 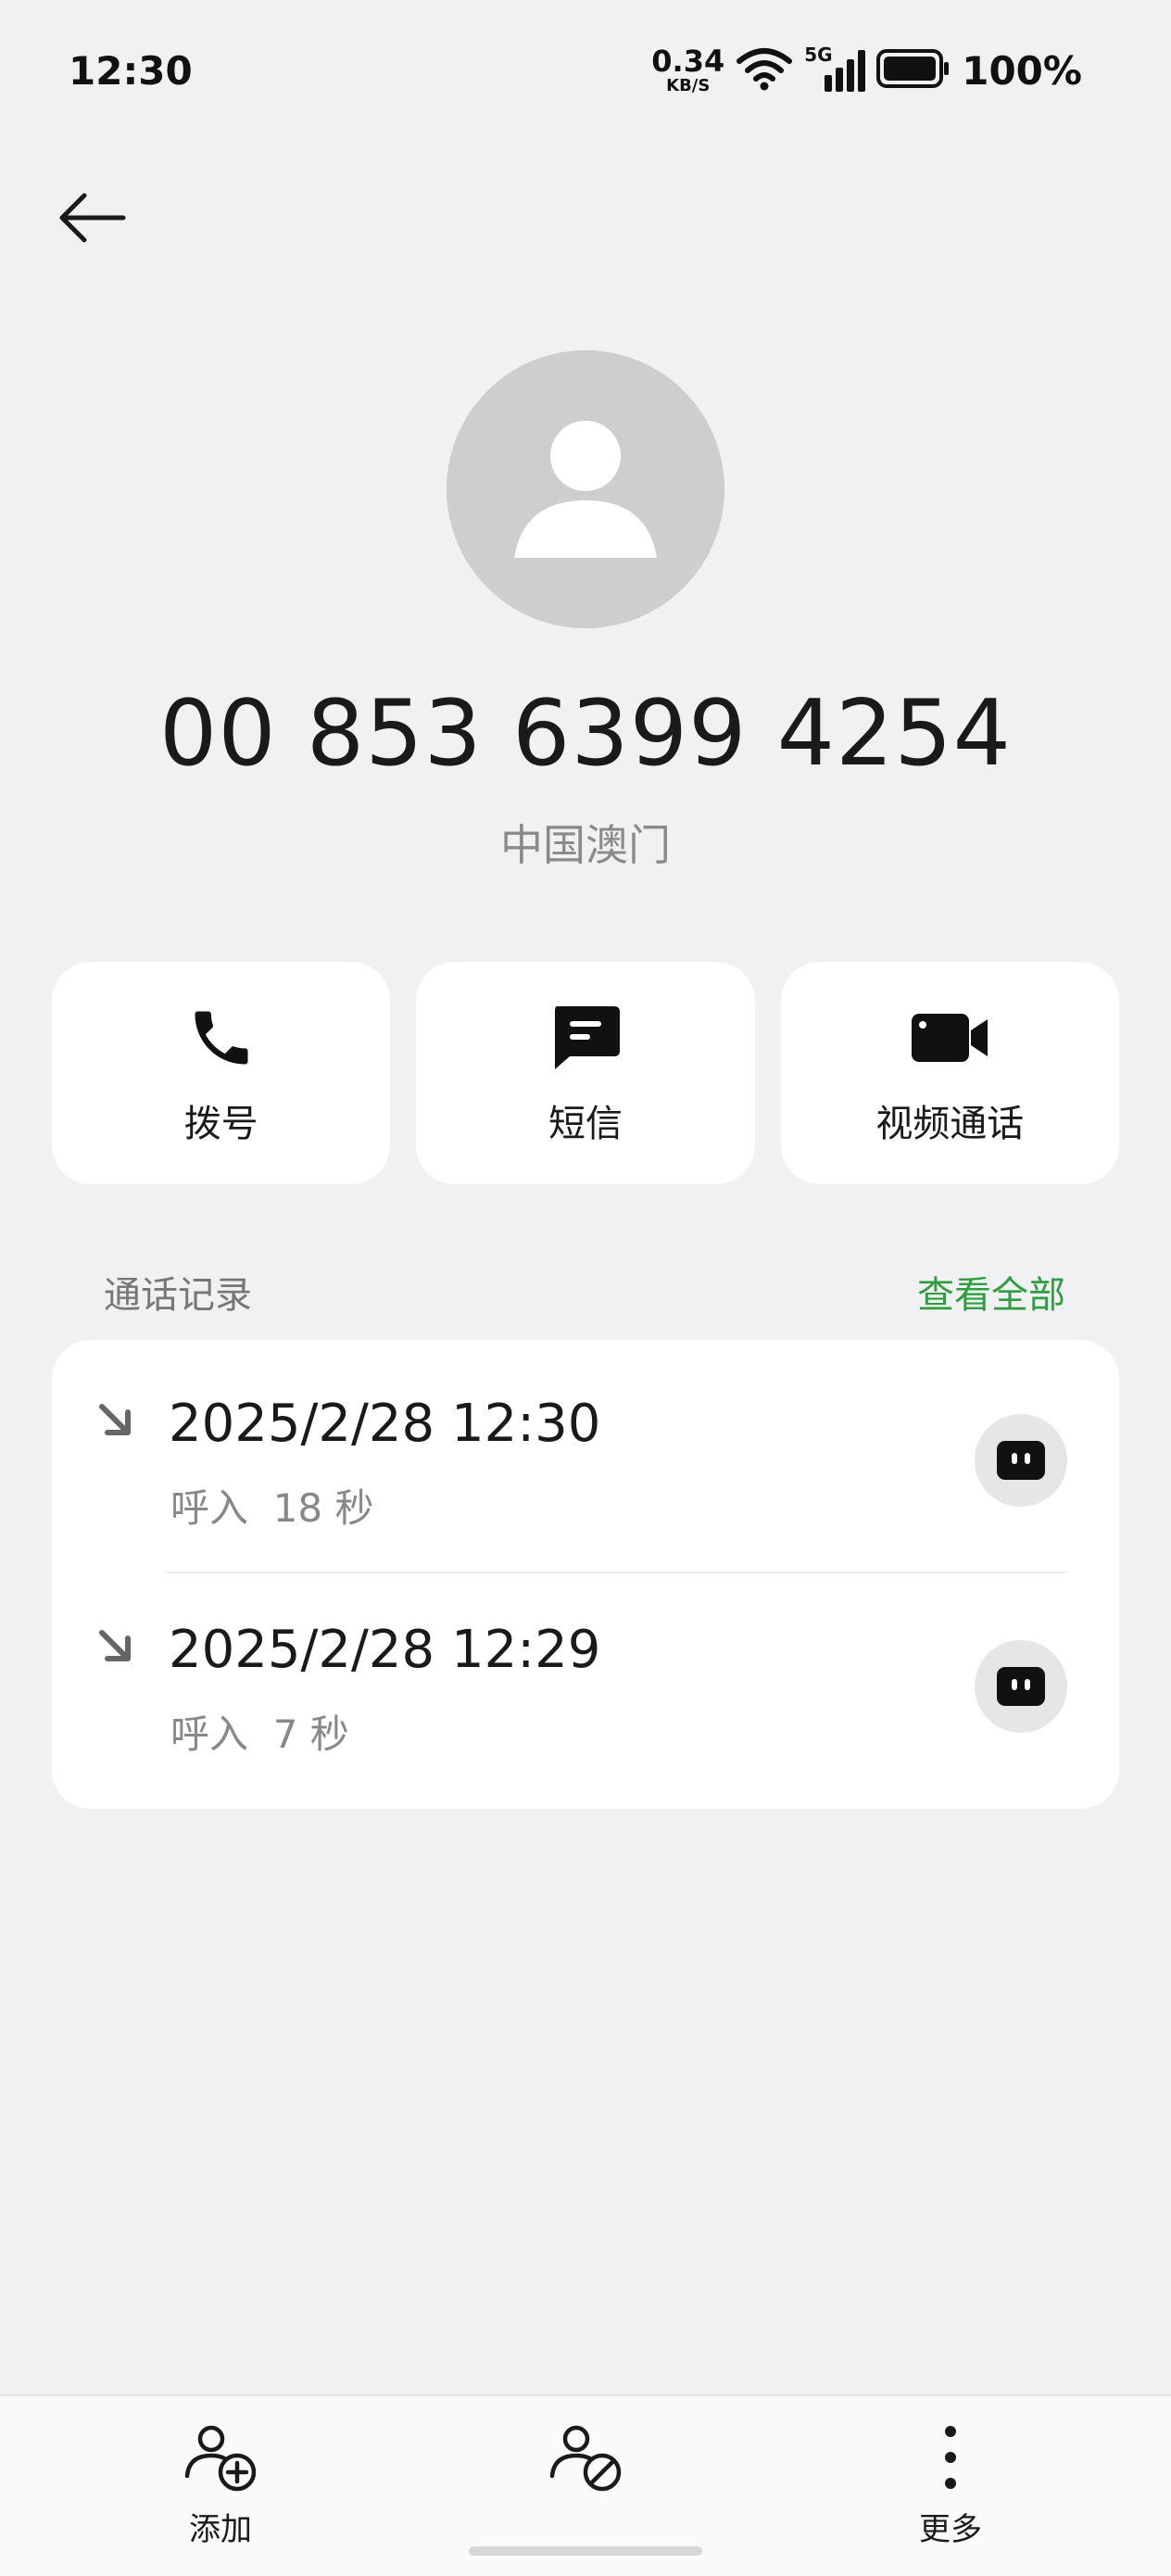 I want to click on add-contact-button: 添加, so click(x=221, y=2486).